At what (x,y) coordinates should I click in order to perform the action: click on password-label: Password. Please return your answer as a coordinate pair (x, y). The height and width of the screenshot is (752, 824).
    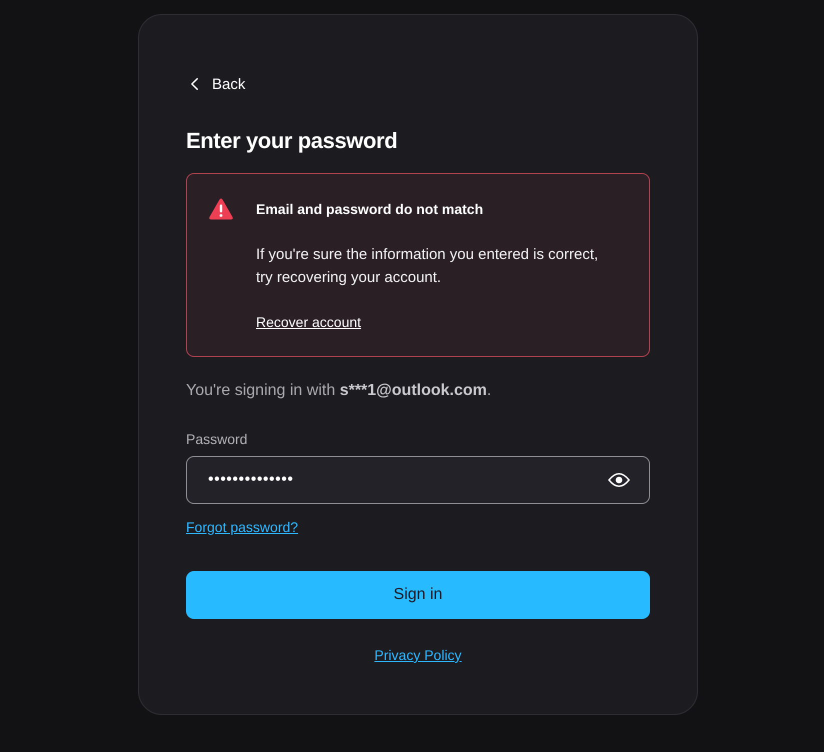
    Looking at the image, I should click on (217, 439).